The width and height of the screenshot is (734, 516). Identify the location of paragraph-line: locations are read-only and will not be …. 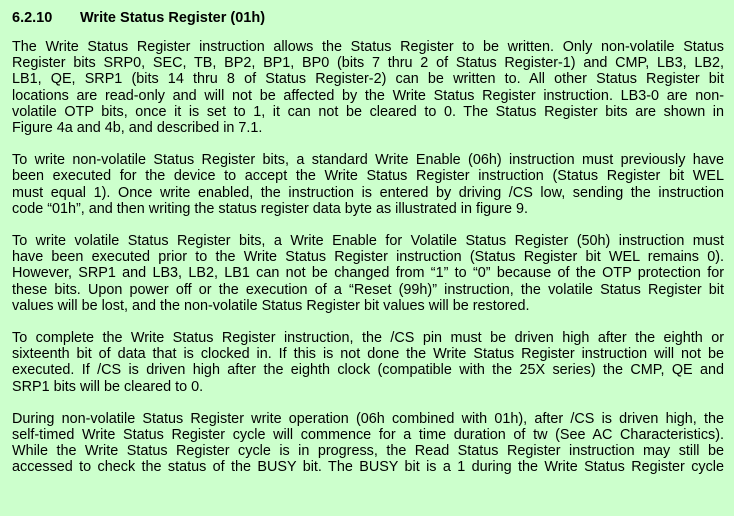
(368, 95).